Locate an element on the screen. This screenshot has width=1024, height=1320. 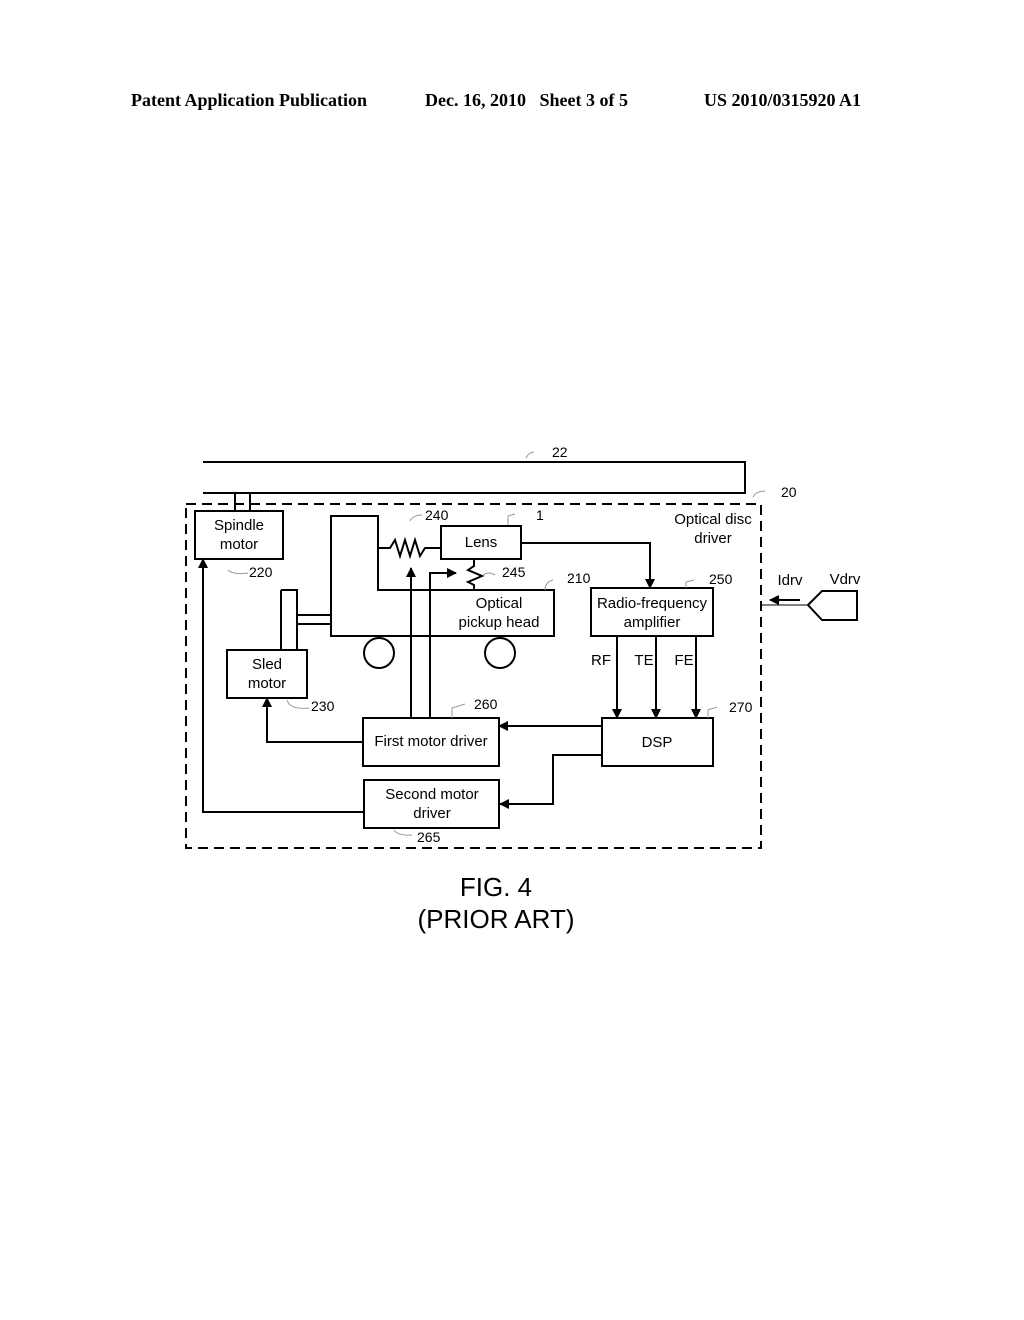
pickup-label-2: pickup head is located at coordinates (499, 622).